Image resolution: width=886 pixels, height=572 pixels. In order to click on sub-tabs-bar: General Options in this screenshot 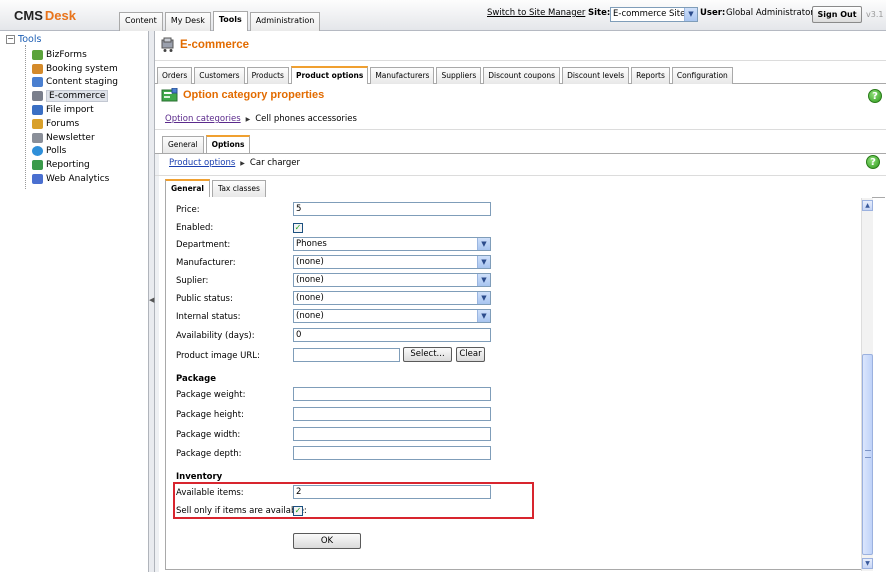, I will do `click(520, 144)`.